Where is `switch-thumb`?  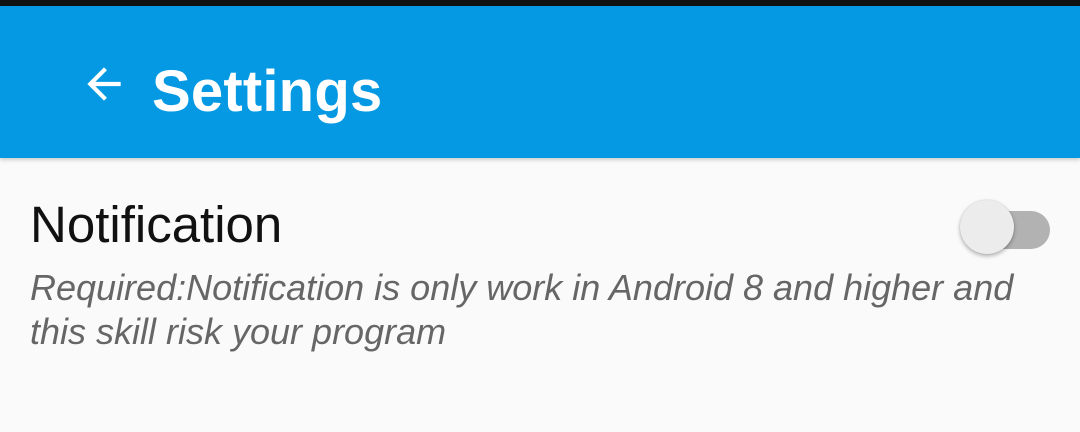
switch-thumb is located at coordinates (987, 227).